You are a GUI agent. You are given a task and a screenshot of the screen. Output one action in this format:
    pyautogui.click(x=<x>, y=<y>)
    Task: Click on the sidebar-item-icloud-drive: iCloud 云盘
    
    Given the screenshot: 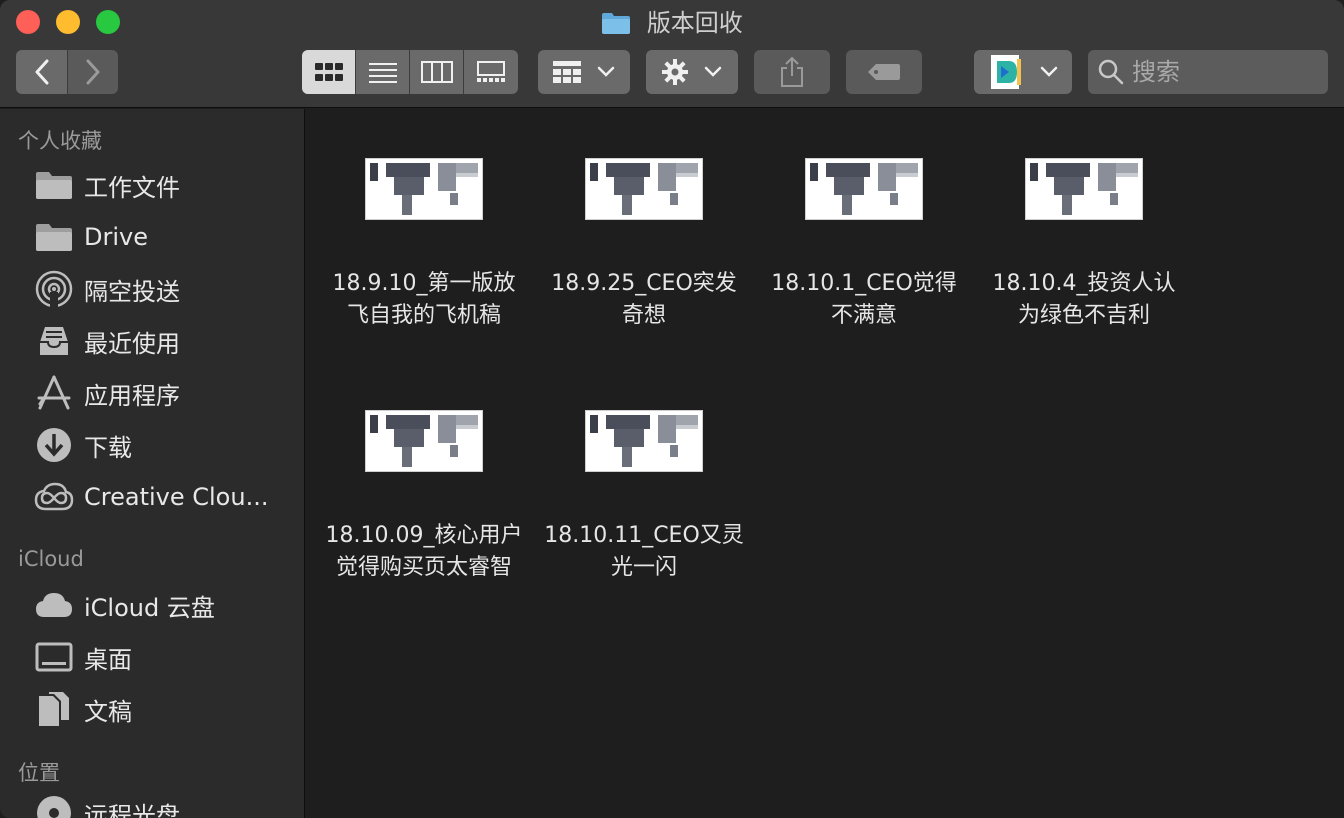 What is the action you would take?
    pyautogui.click(x=164, y=605)
    